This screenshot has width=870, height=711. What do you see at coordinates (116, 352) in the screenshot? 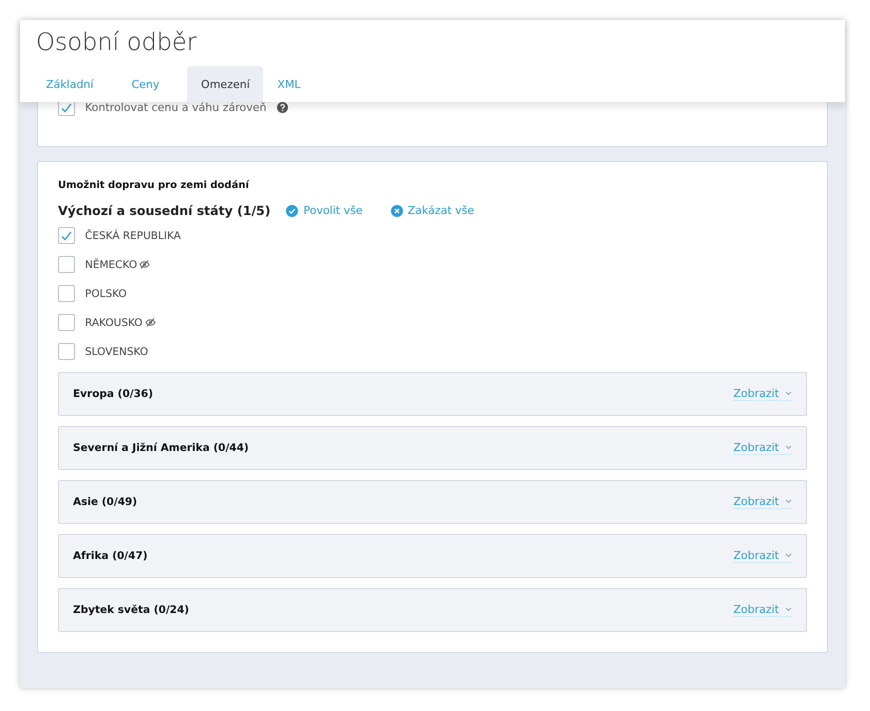
I see `country-label: SLOVENSKO` at bounding box center [116, 352].